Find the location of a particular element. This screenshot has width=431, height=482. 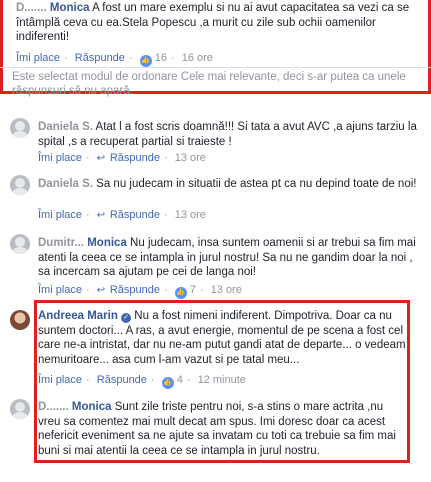

comment-actions: Îmi place · ↩ Răspunde · 👍 7 · 13 ore is located at coordinates (140, 291).